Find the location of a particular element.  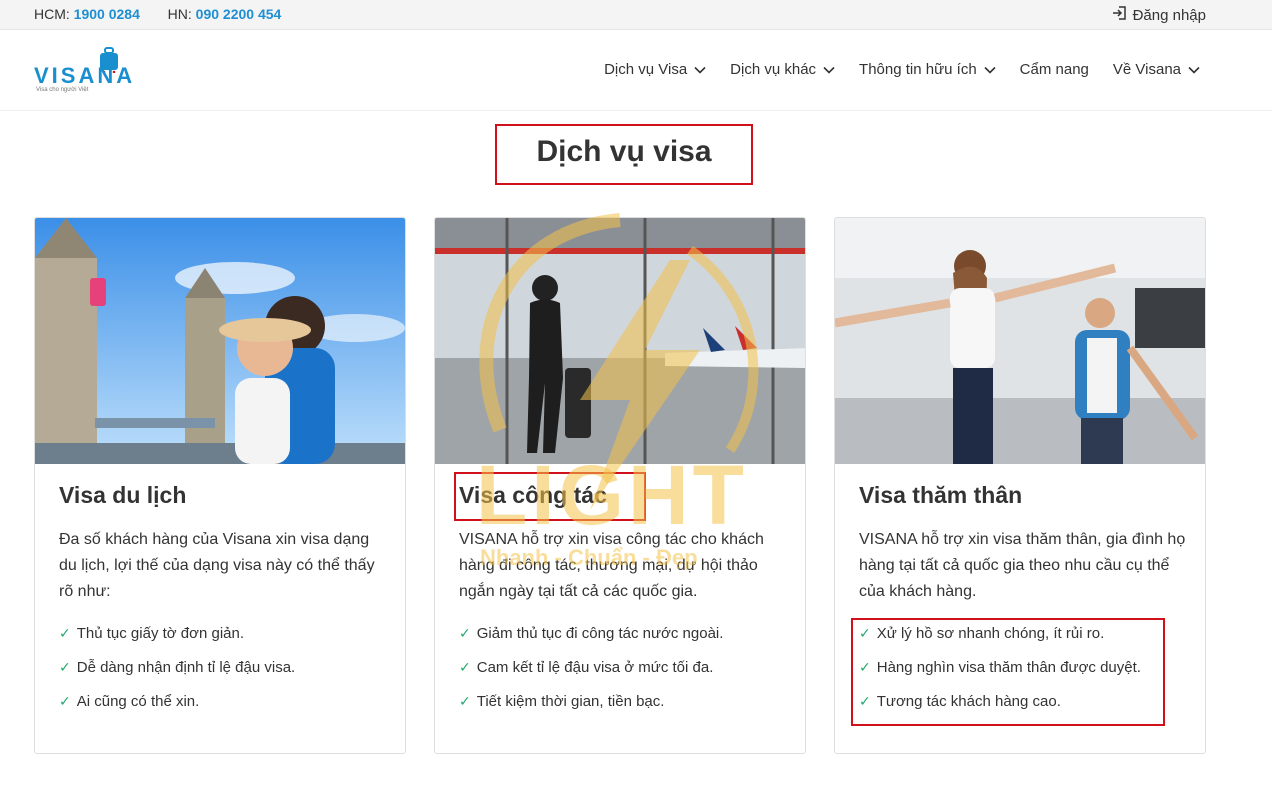

list-item: ✓ Giảm thủ tục đi công tác nước ngoài. is located at coordinates (591, 642).